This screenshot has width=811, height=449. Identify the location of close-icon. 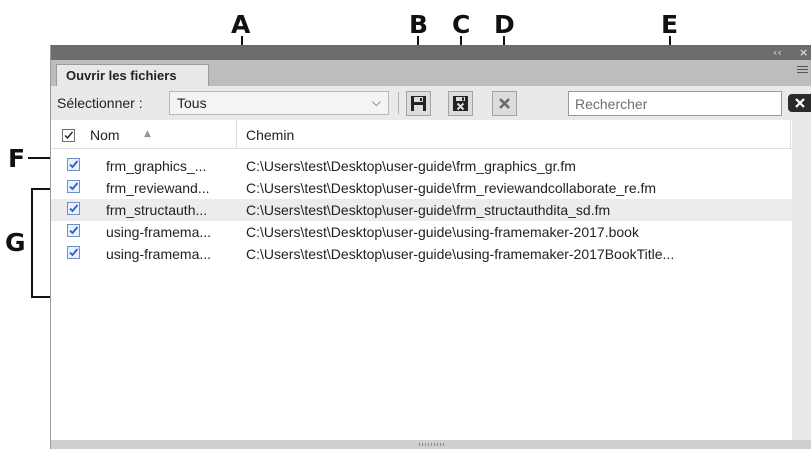
(504, 103).